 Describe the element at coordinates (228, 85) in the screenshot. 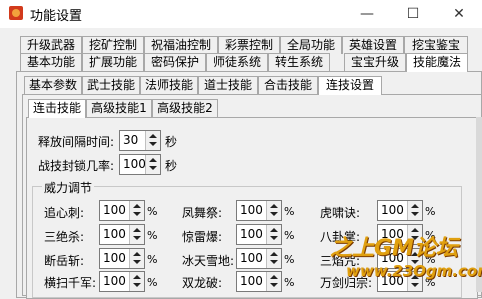

I see `tab-taoist-skills: 道士技能` at that location.